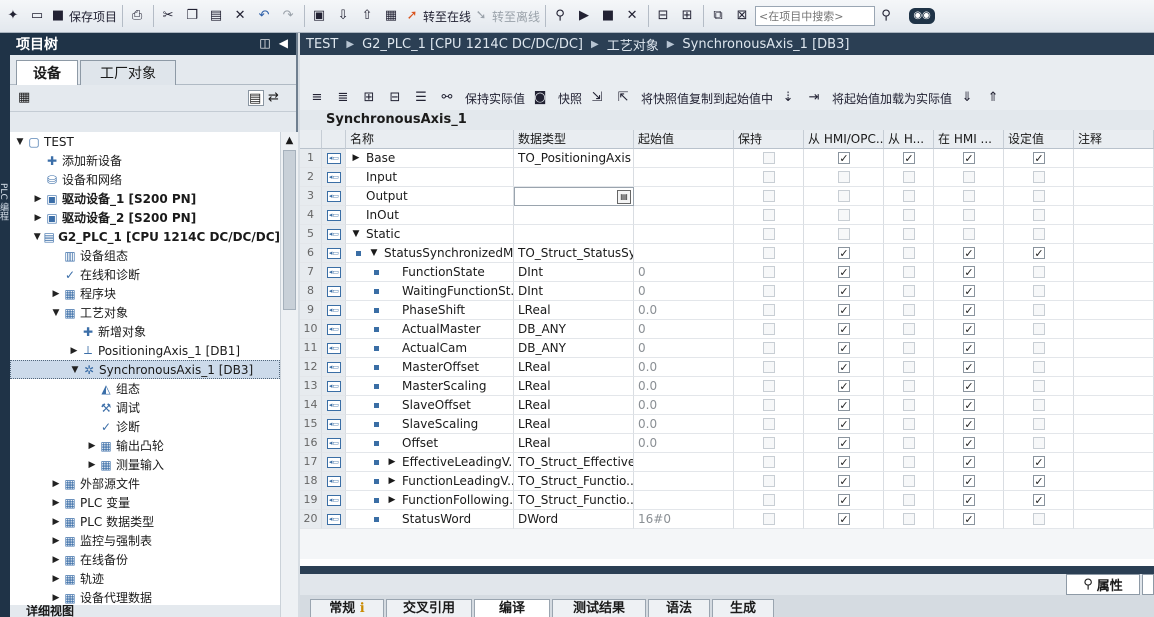 This screenshot has width=1154, height=617. Describe the element at coordinates (727, 158) in the screenshot. I see `table-row: 1 ◂▭ ▶ Base TO_PositioningAxis ✓ ✓ ✓ ✓` at that location.